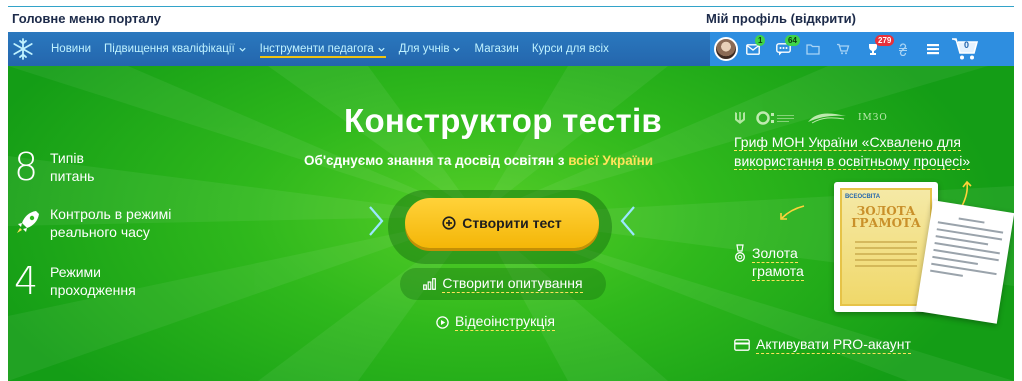 The image size is (1022, 381). Describe the element at coordinates (512, 284) in the screenshot. I see `create-poll-label: Створити опитування` at that location.